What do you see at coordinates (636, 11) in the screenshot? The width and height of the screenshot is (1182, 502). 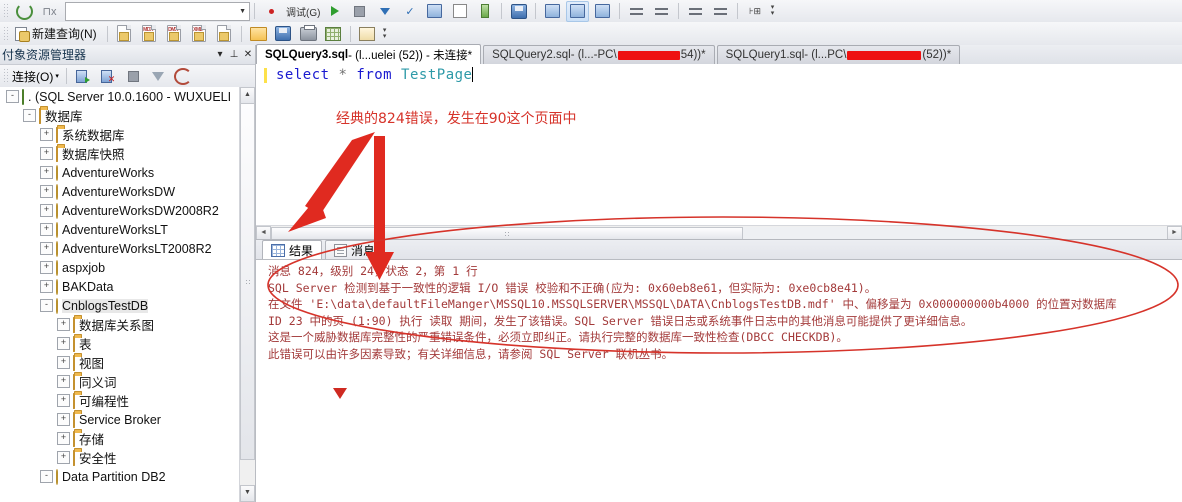 I see `decrease-indent-icon` at bounding box center [636, 11].